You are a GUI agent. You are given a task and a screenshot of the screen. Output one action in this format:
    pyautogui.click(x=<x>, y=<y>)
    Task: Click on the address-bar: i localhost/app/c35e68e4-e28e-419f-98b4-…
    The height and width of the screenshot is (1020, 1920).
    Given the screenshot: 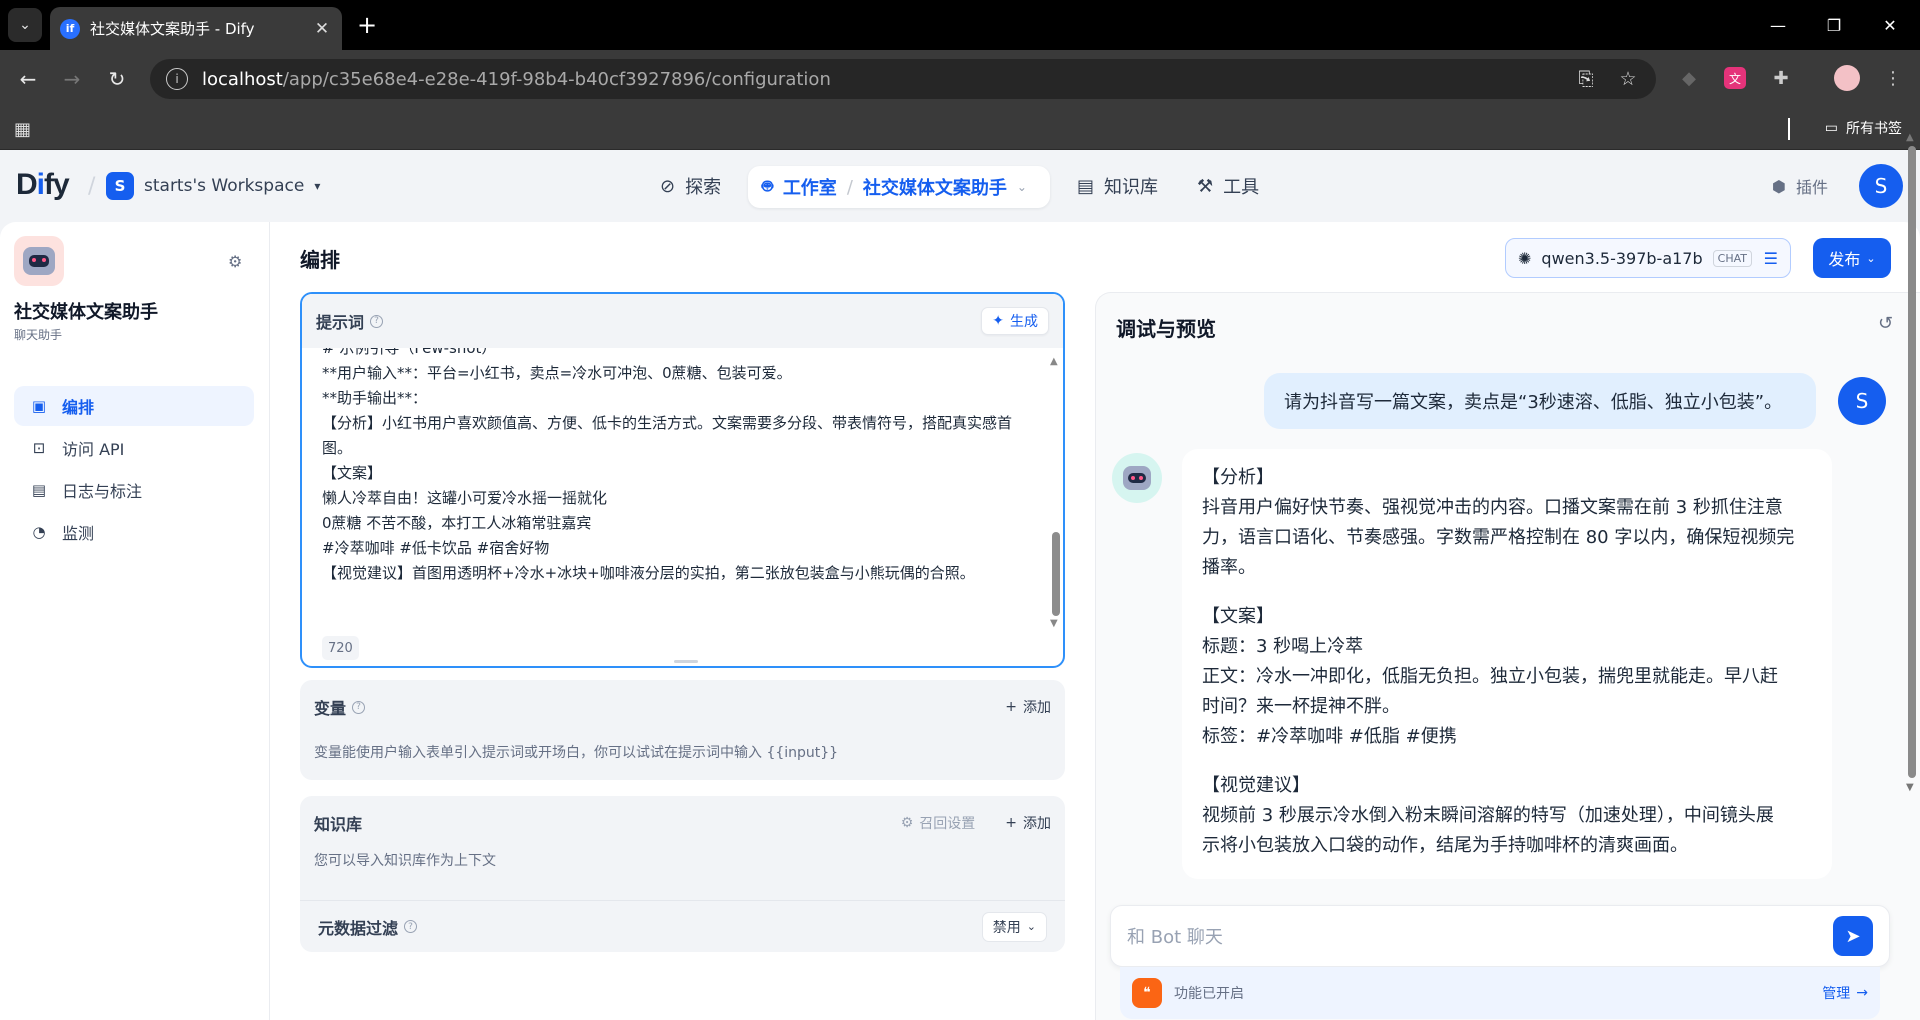 What is the action you would take?
    pyautogui.click(x=903, y=79)
    